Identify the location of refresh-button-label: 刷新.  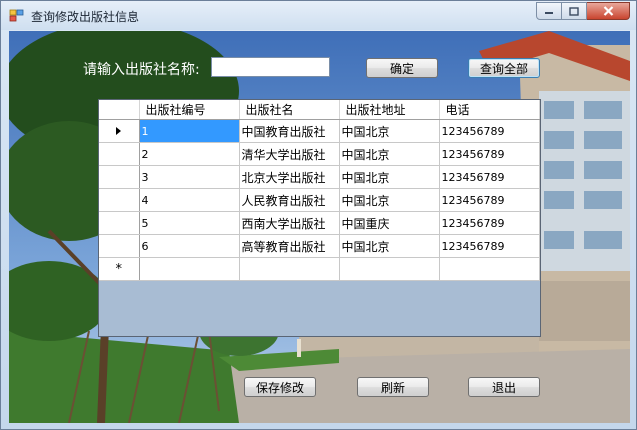
(392, 387).